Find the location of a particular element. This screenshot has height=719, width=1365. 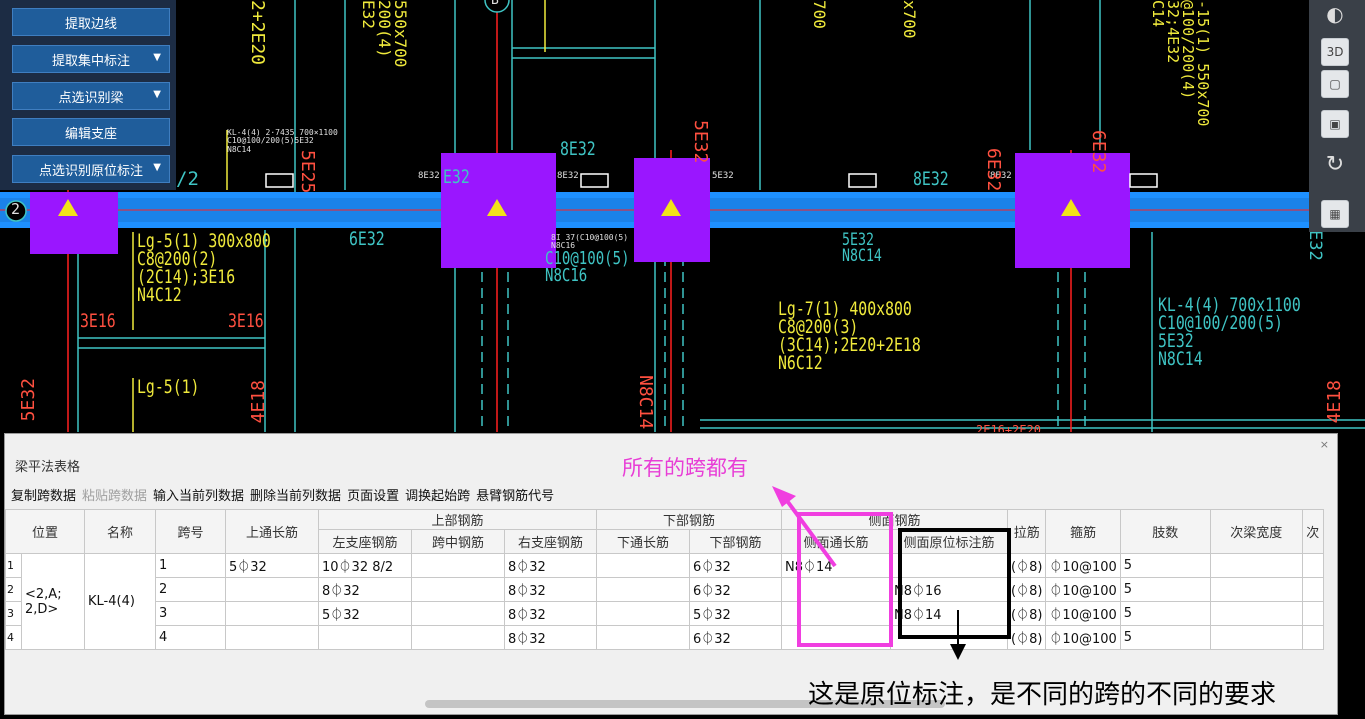

annotation-in-situ-explanation: 这是原位标注，是不同的跨的不同的要求 is located at coordinates (1042, 695).